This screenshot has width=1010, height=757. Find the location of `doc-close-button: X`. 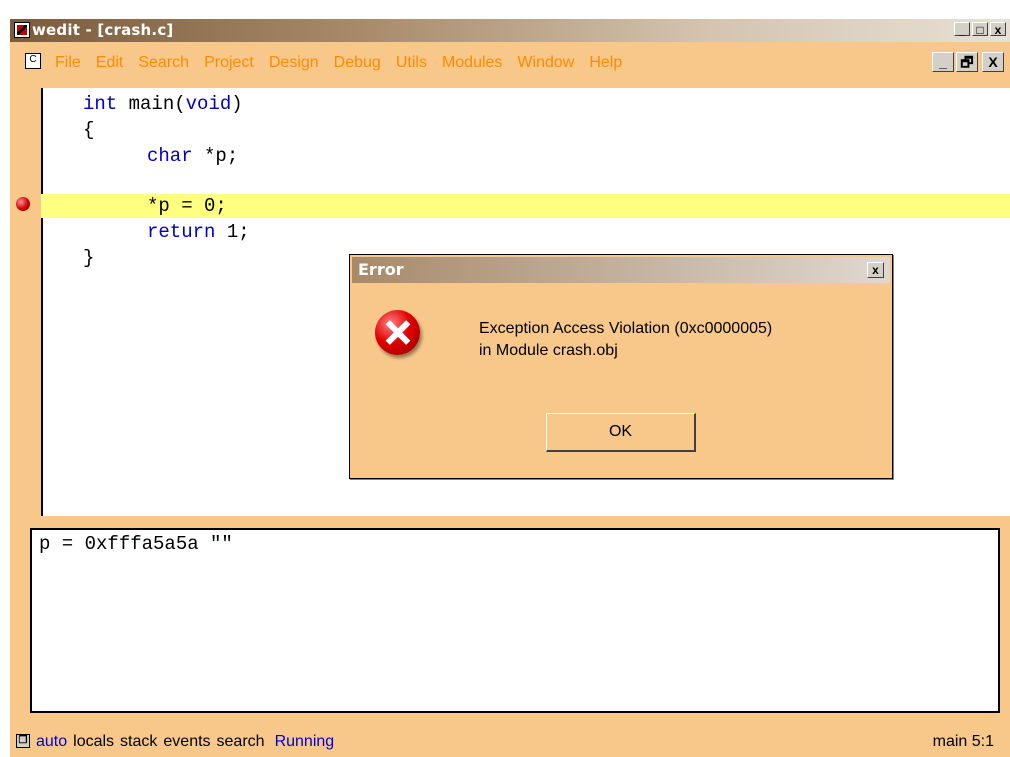

doc-close-button: X is located at coordinates (993, 62).